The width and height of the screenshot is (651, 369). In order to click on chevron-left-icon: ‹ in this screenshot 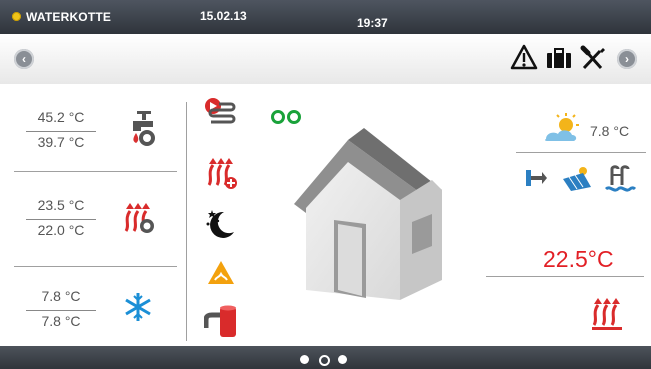, I will do `click(24, 59)`.